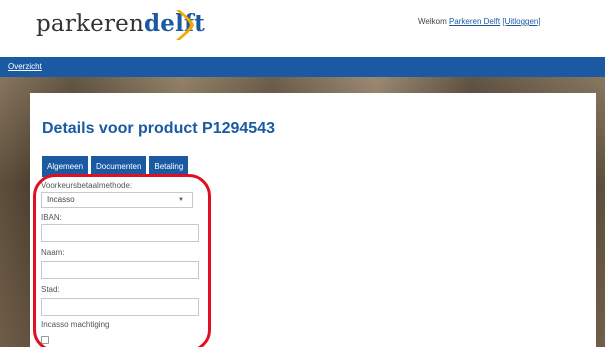 The width and height of the screenshot is (605, 347). I want to click on payment-method-label: Voorkeursbetaalmethode:, so click(87, 185).